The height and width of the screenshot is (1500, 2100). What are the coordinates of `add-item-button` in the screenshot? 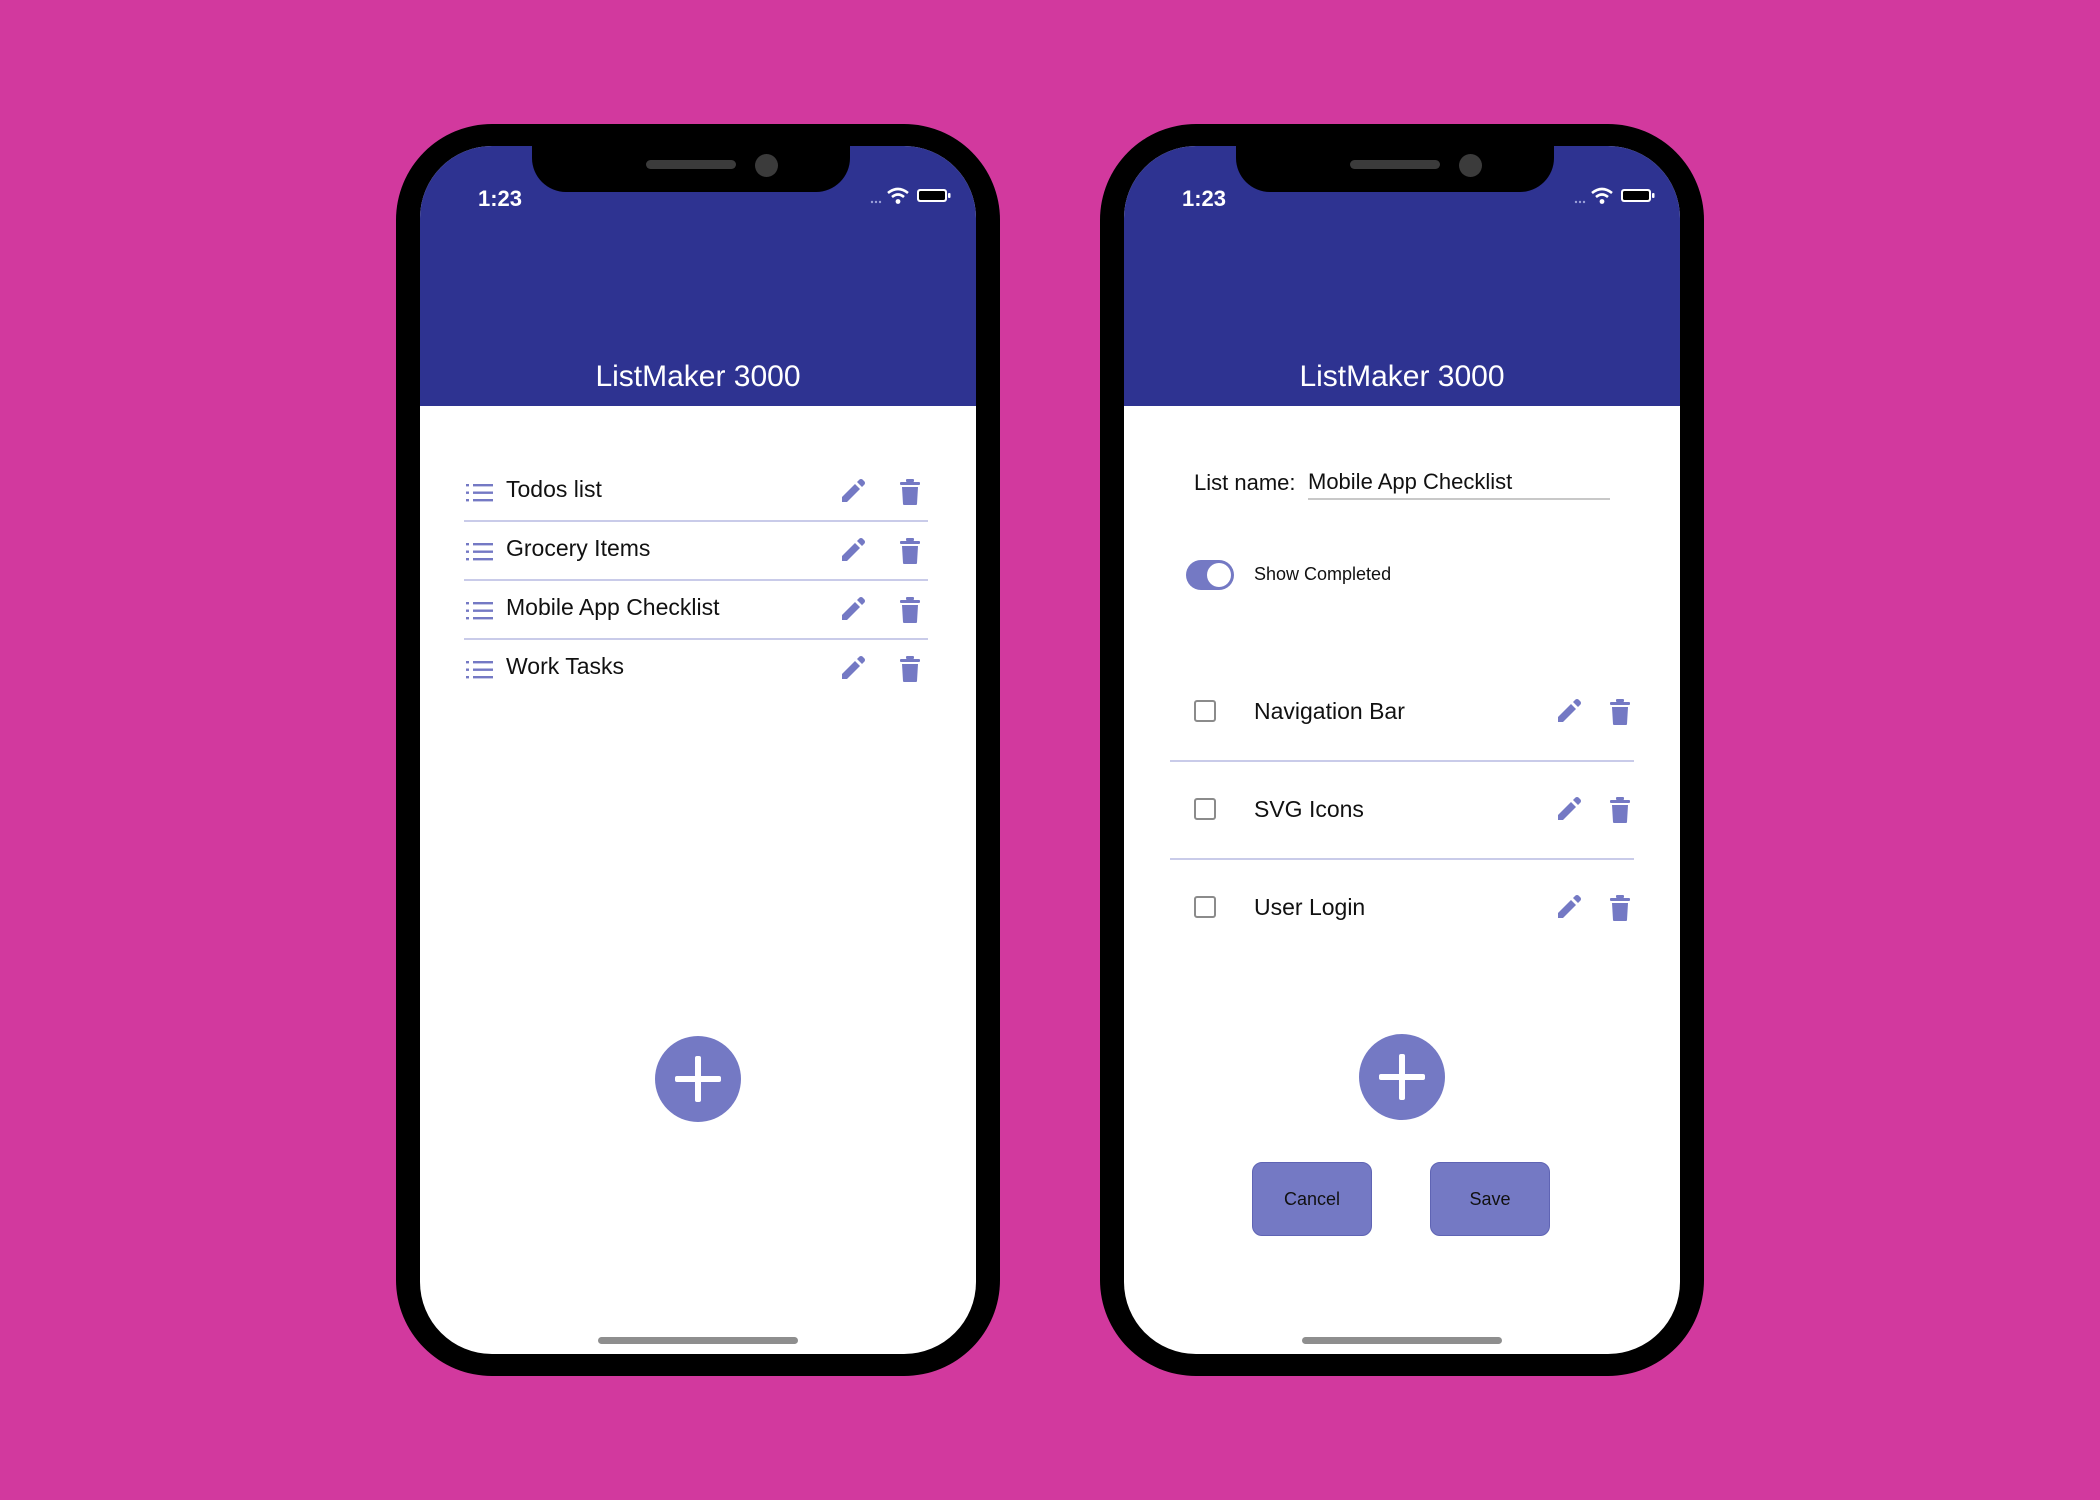 It's located at (1402, 1077).